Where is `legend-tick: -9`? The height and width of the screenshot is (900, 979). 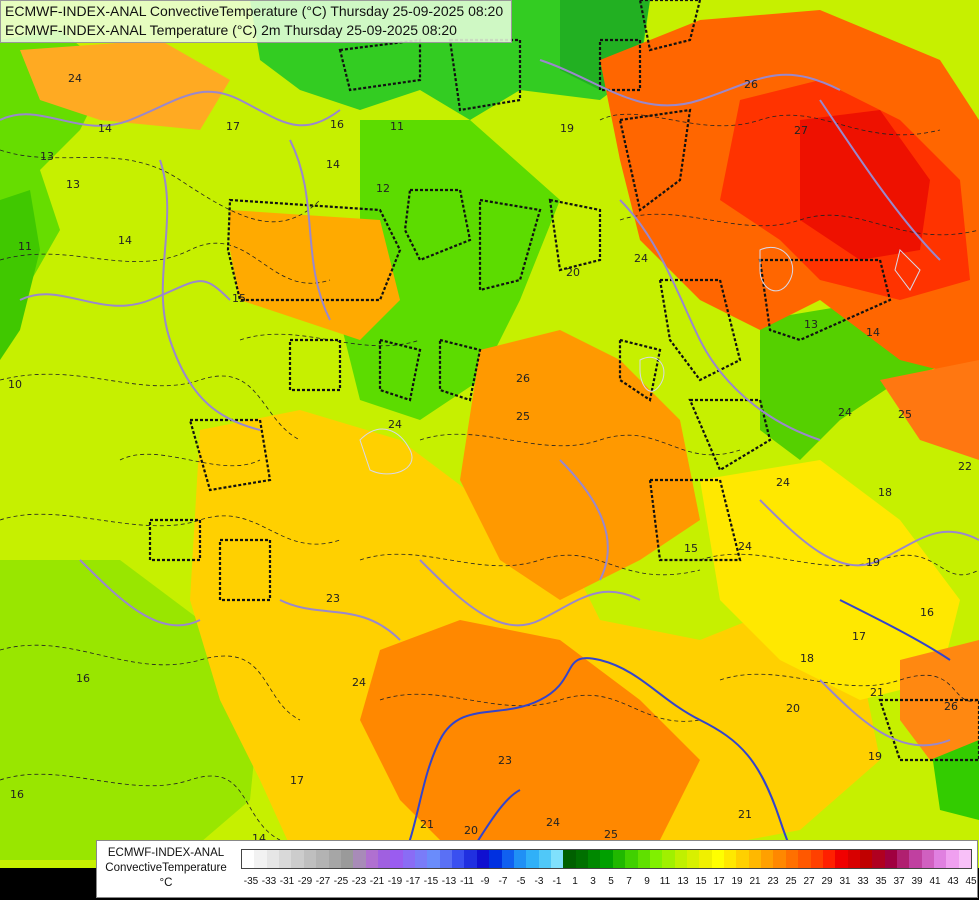 legend-tick: -9 is located at coordinates (485, 881).